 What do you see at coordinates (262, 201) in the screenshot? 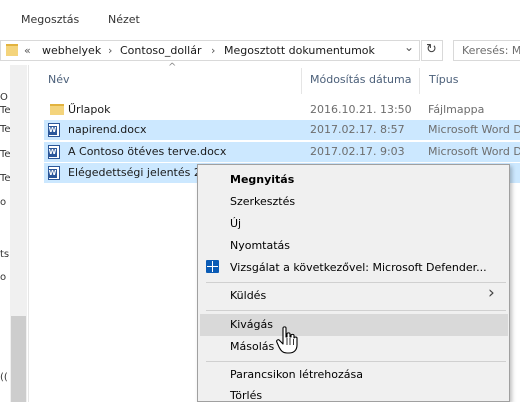
I see `menu-item-edit: Szerkesztés` at bounding box center [262, 201].